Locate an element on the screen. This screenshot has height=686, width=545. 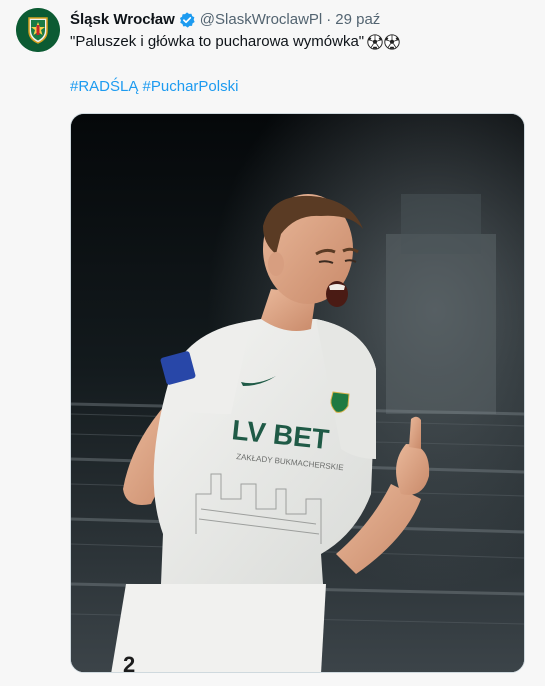
author-display-name: Śląsk Wrocław is located at coordinates (122, 20).